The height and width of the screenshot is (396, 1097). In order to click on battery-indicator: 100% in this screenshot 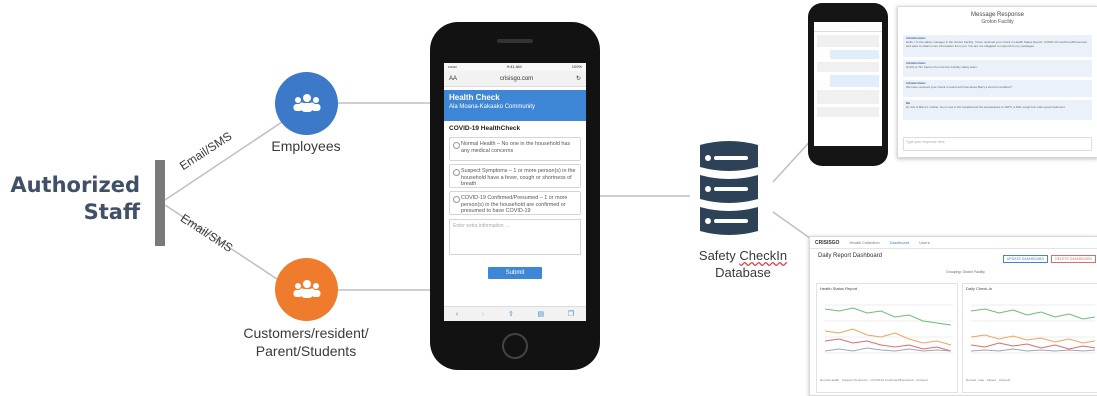, I will do `click(576, 66)`.